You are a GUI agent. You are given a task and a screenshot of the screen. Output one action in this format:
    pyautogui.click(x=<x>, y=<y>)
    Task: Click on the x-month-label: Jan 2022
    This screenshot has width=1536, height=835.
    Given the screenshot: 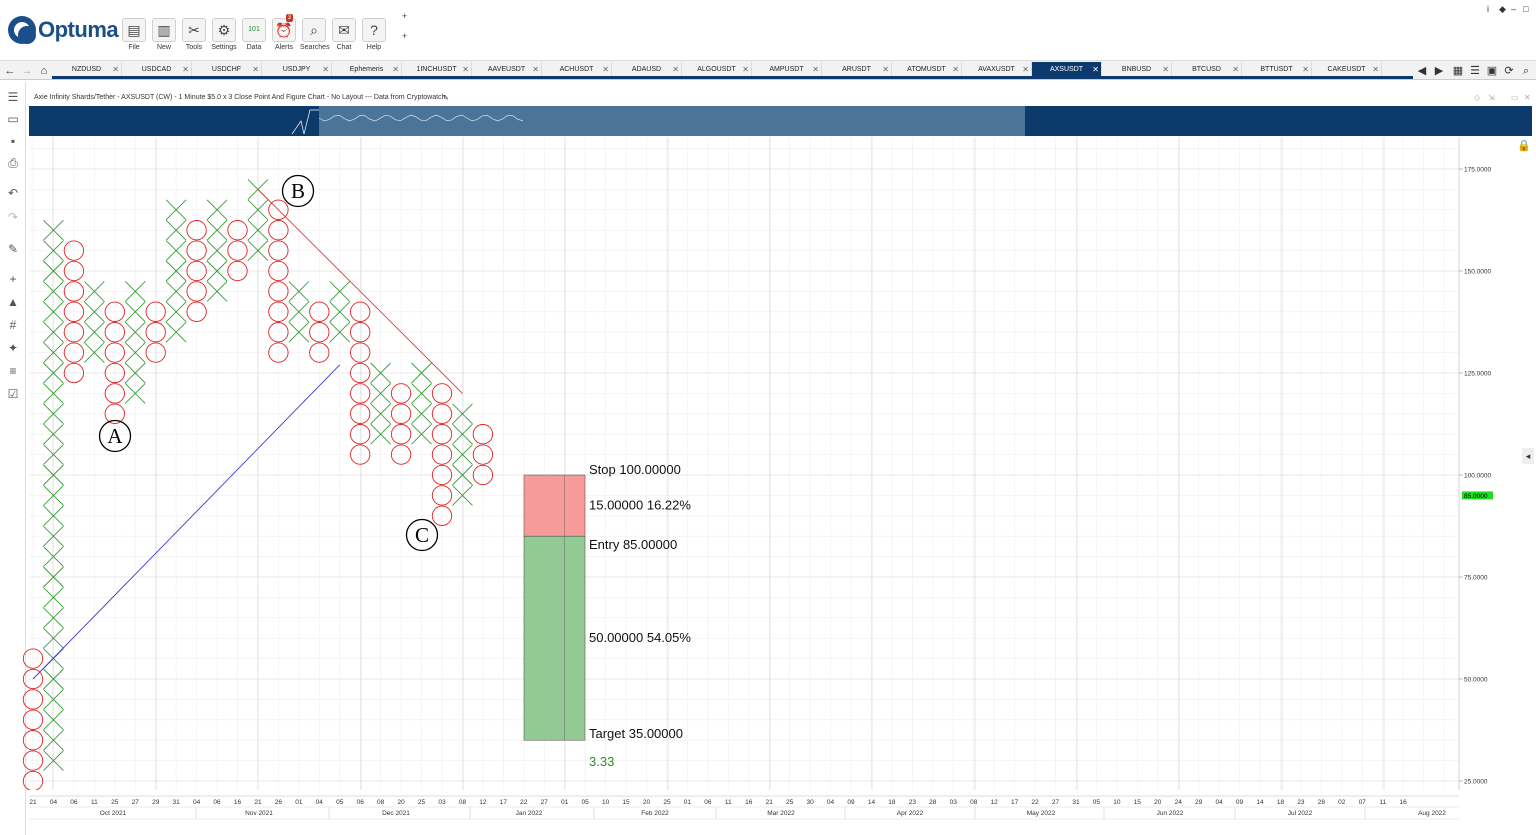 What is the action you would take?
    pyautogui.click(x=529, y=813)
    